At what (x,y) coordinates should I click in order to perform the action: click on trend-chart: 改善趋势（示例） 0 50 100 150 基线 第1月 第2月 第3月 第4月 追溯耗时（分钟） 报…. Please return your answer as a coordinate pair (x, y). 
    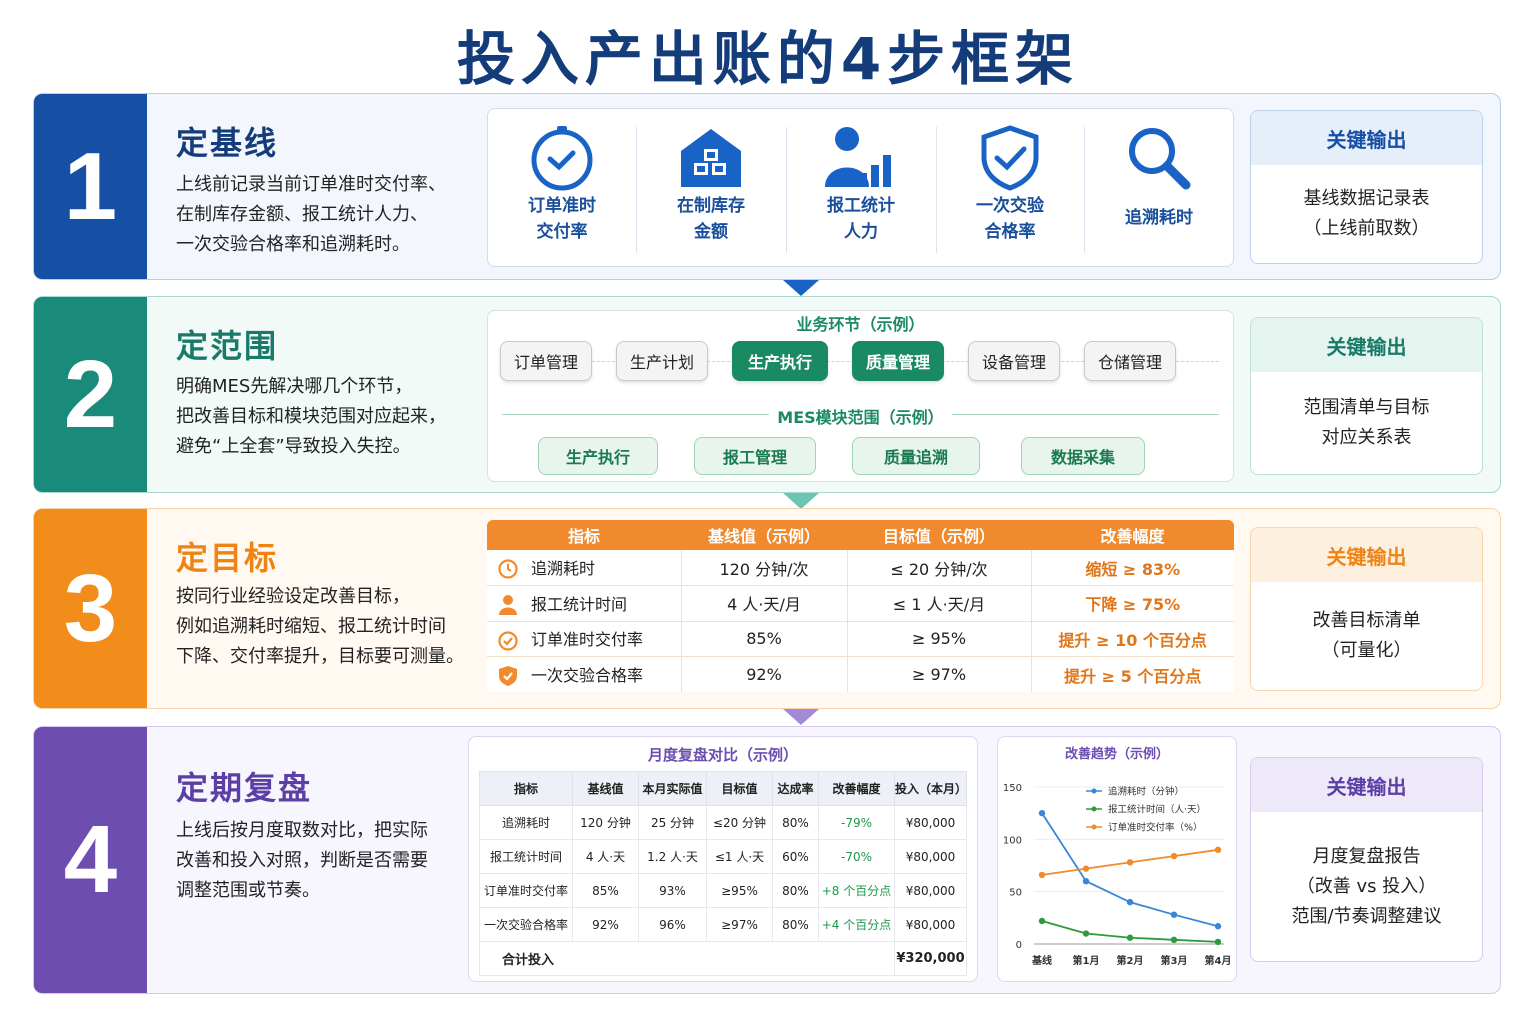
    Looking at the image, I should click on (1117, 856).